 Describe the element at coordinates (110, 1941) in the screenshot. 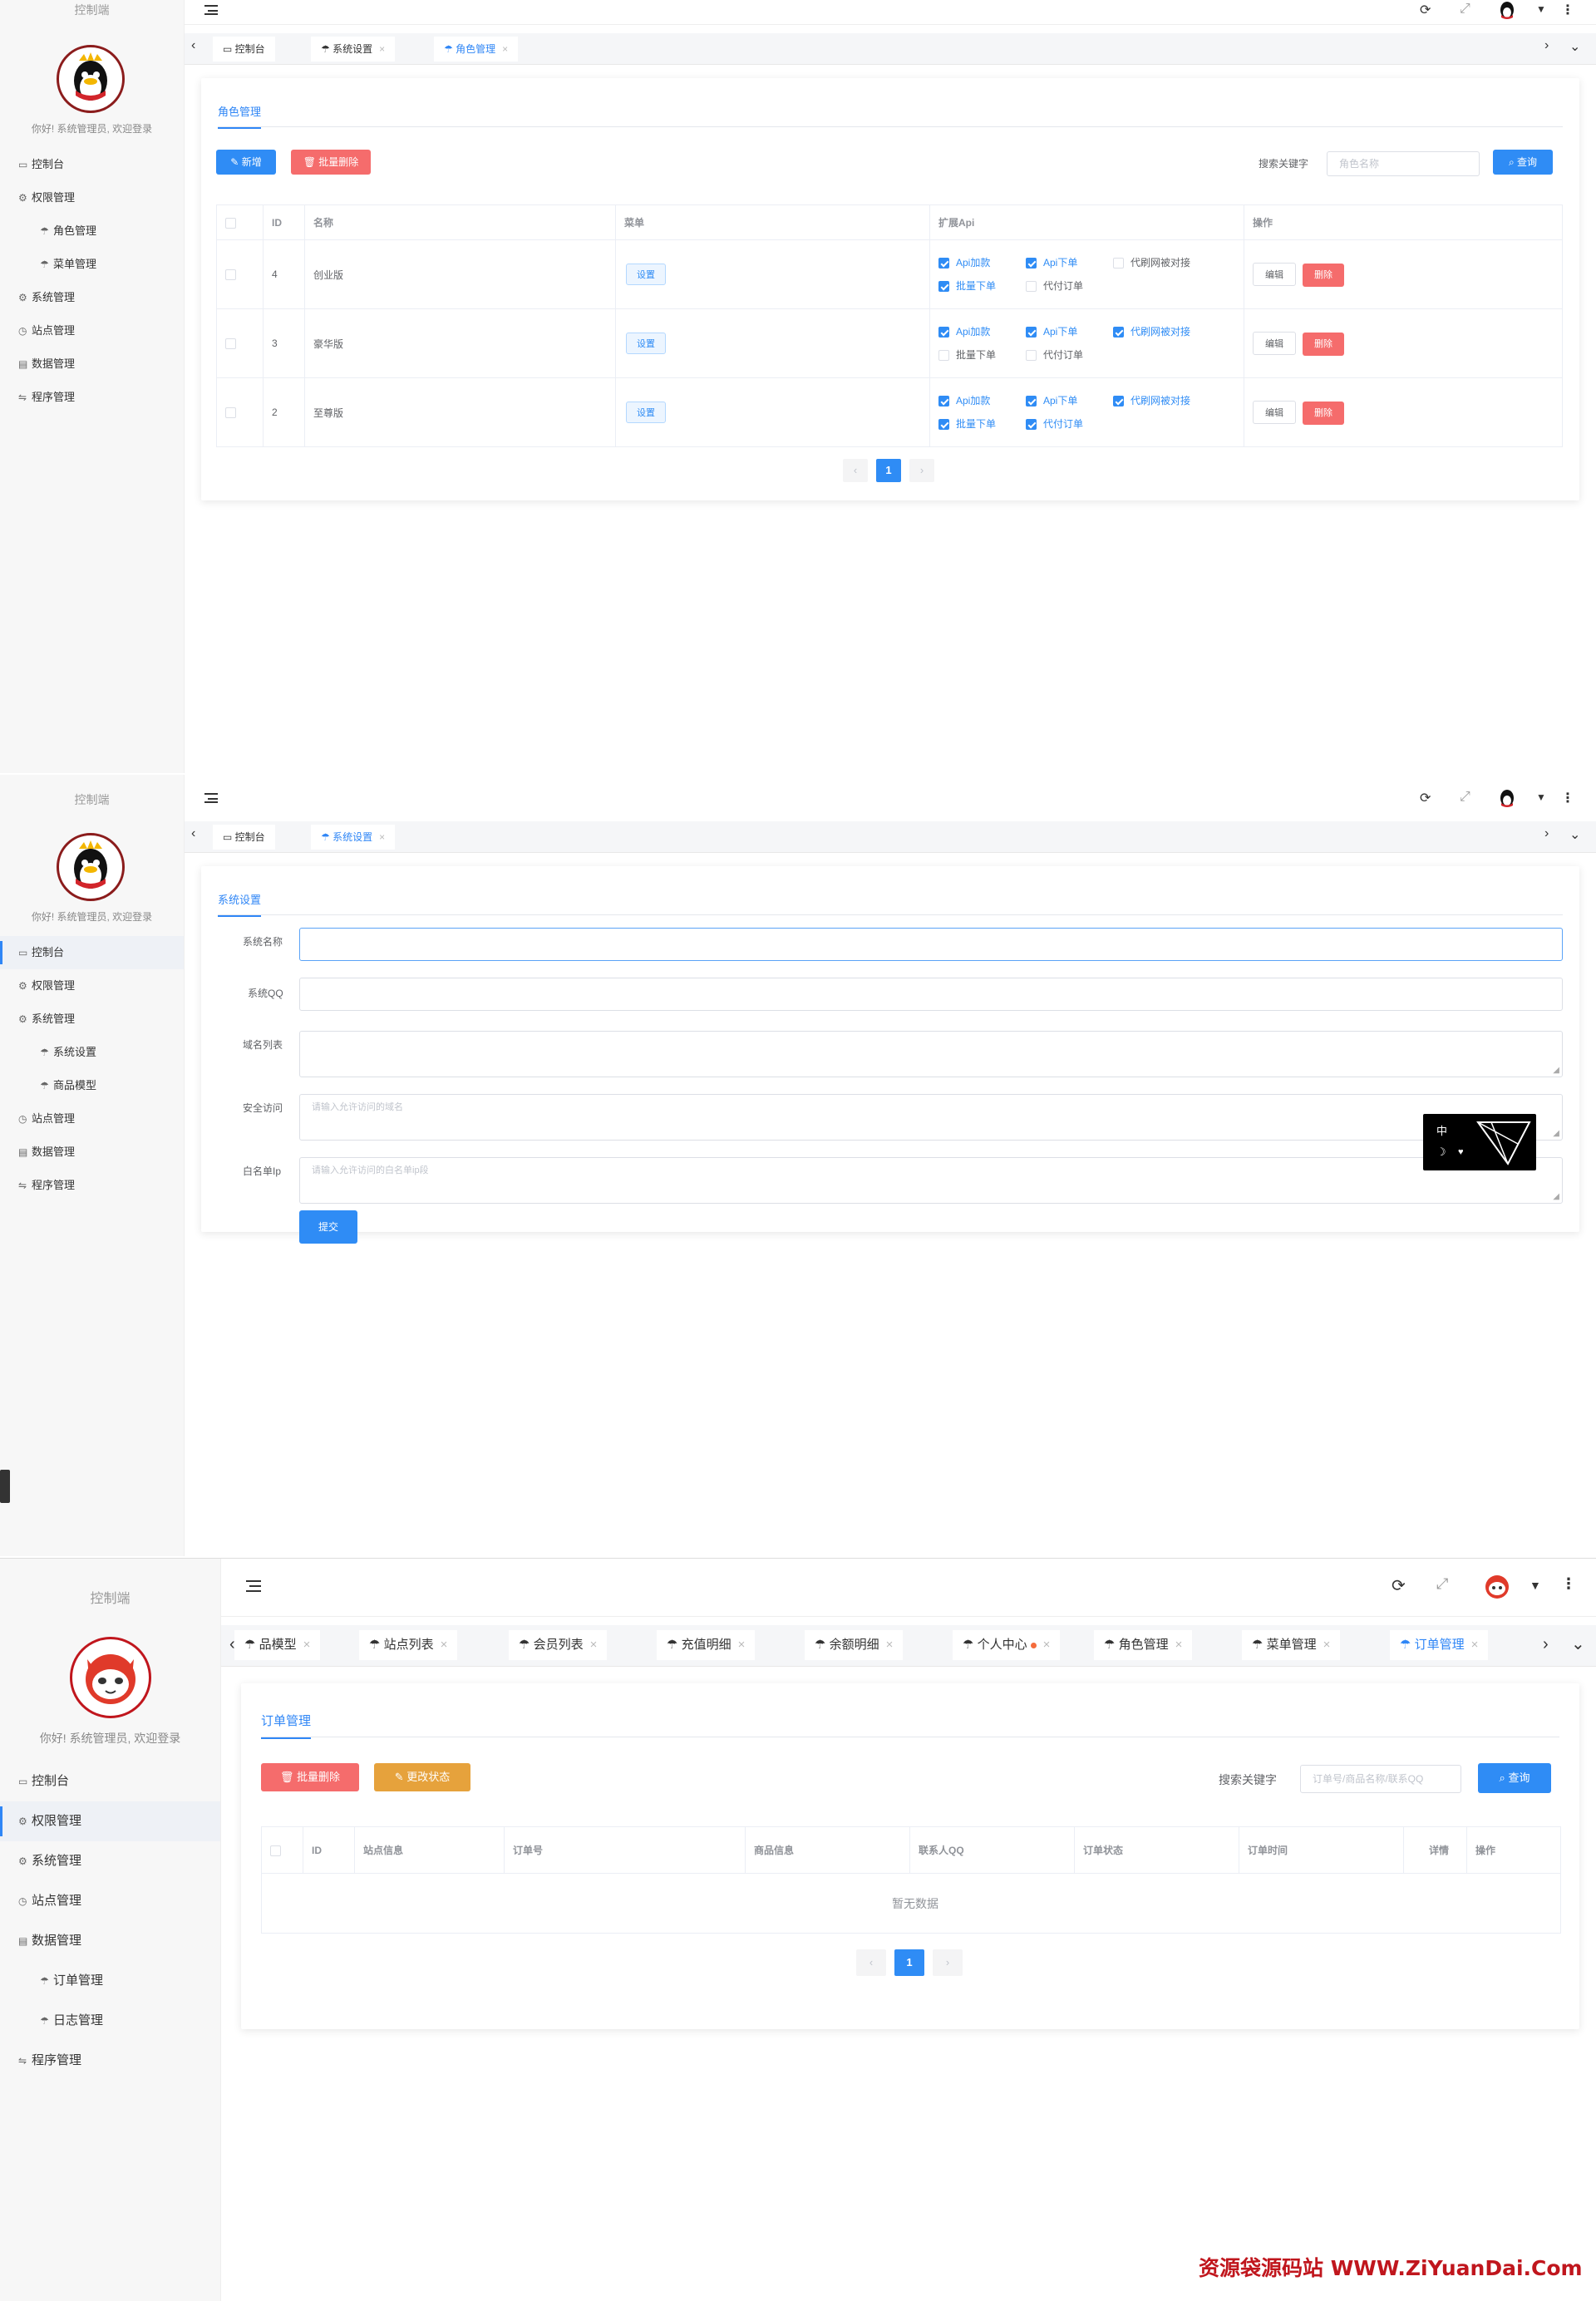

I see `sidebar-item-4: ▤ 数据管理` at that location.